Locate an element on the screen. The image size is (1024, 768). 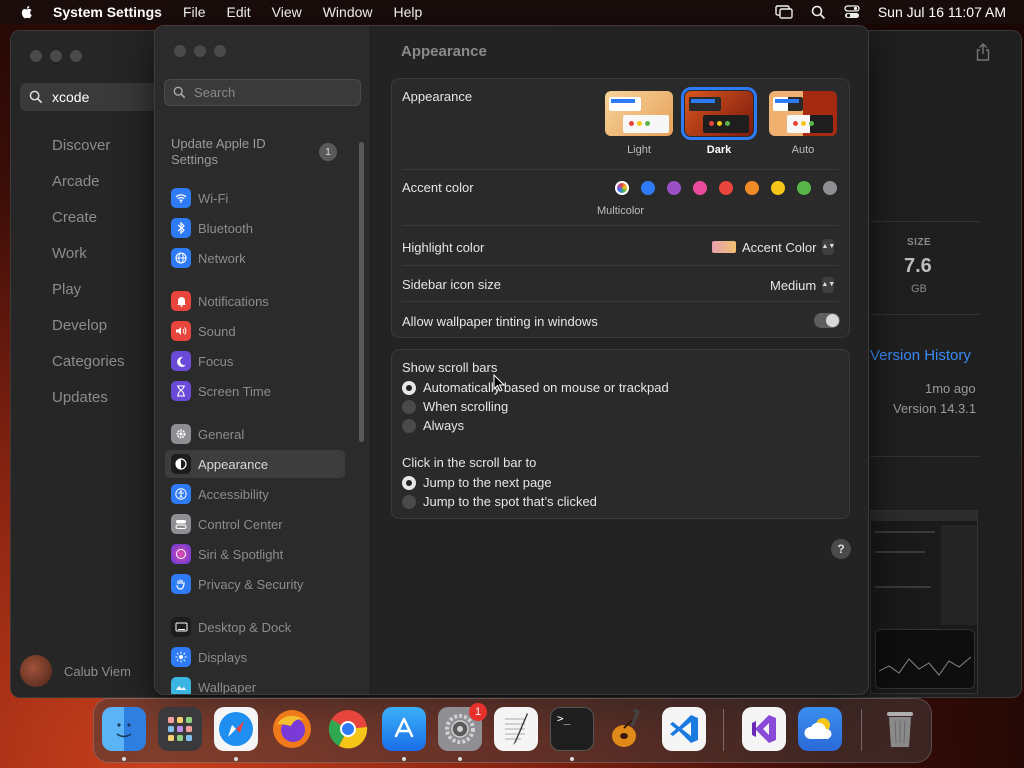
sidebar-item-notifications: Notifications is located at coordinates (255, 301).